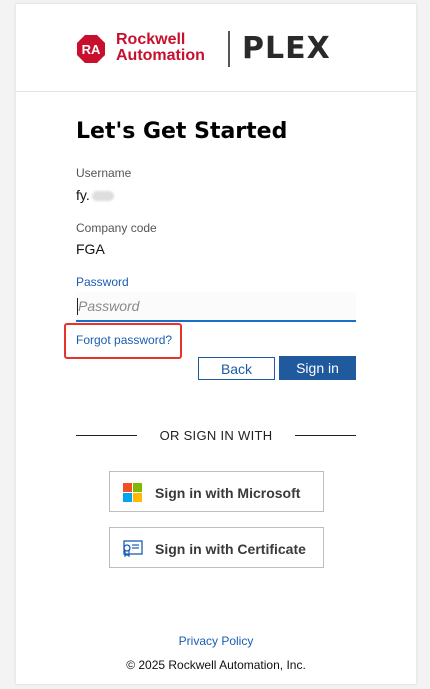  Describe the element at coordinates (216, 435) in the screenshot. I see `alt-signin-divider-text: OR SIGN IN WITH` at that location.